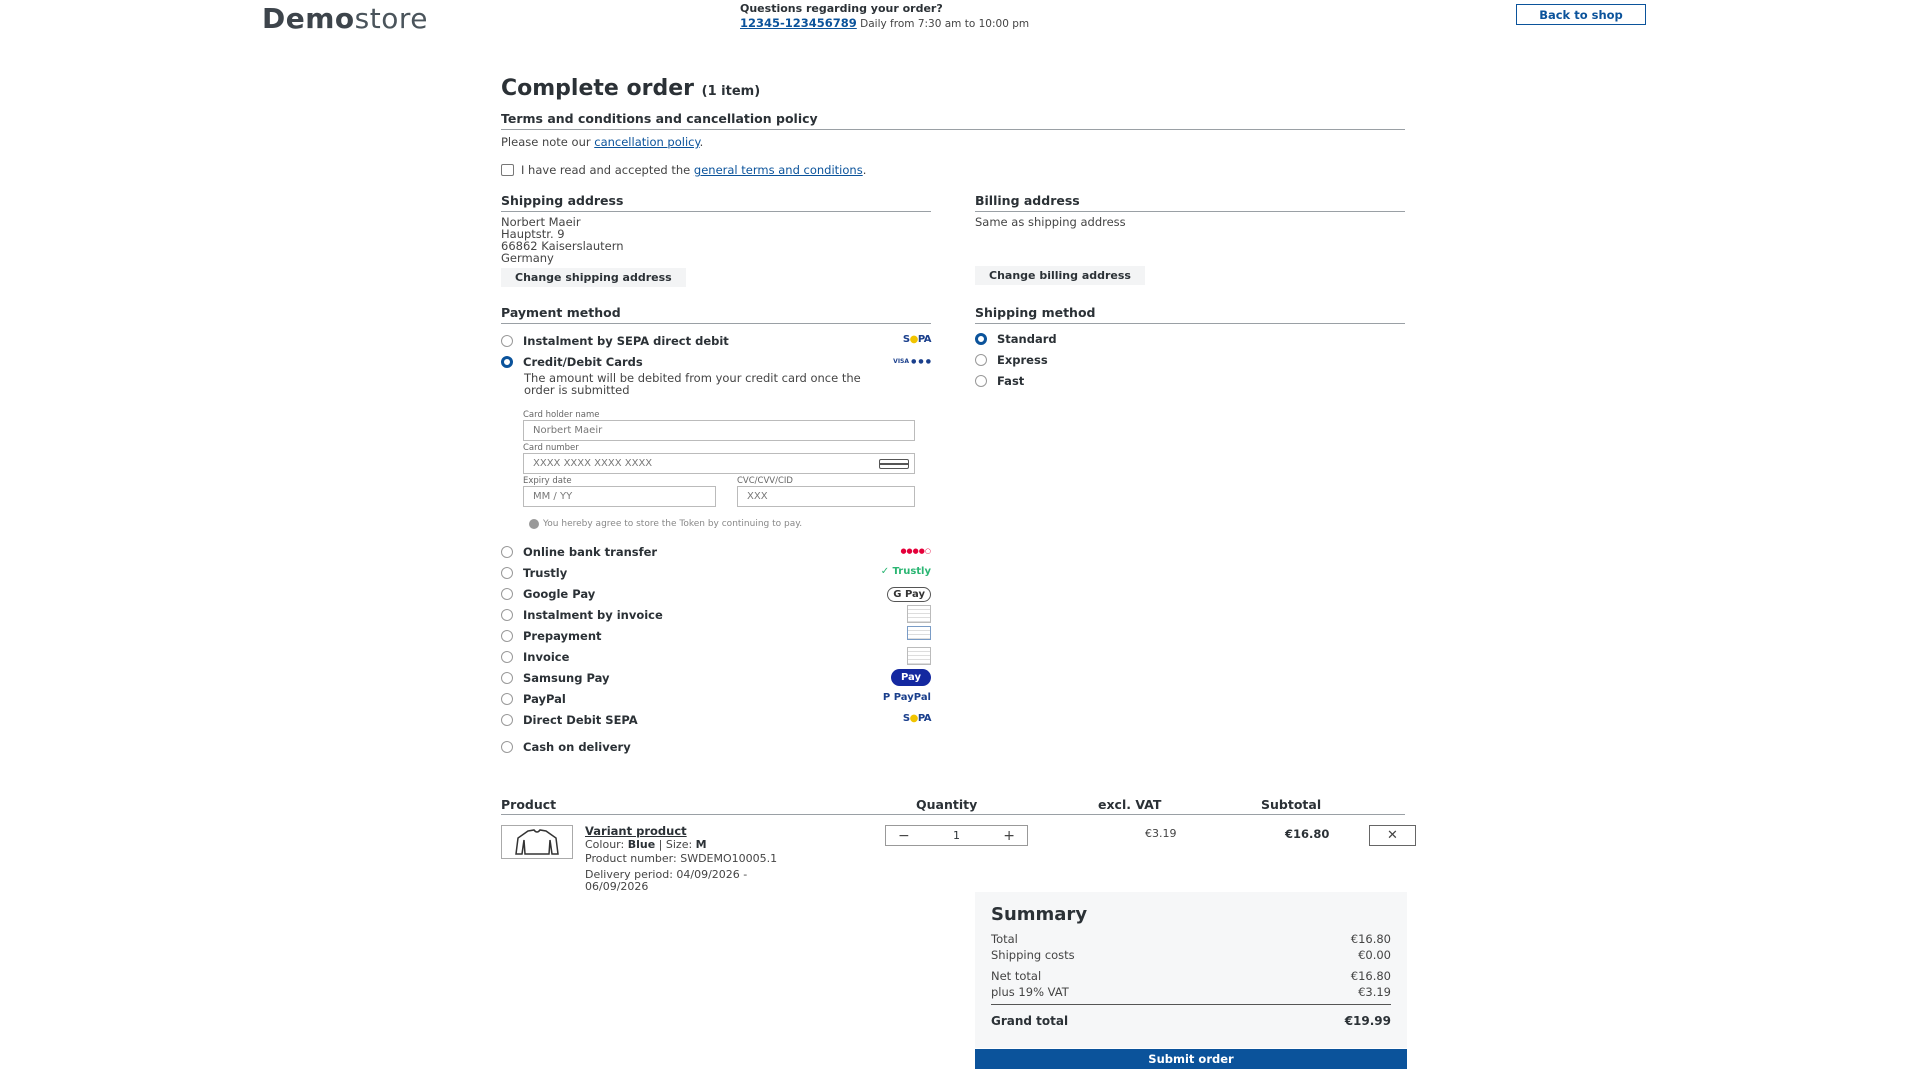  I want to click on change-billing-address-button: Change billing address, so click(1060, 275).